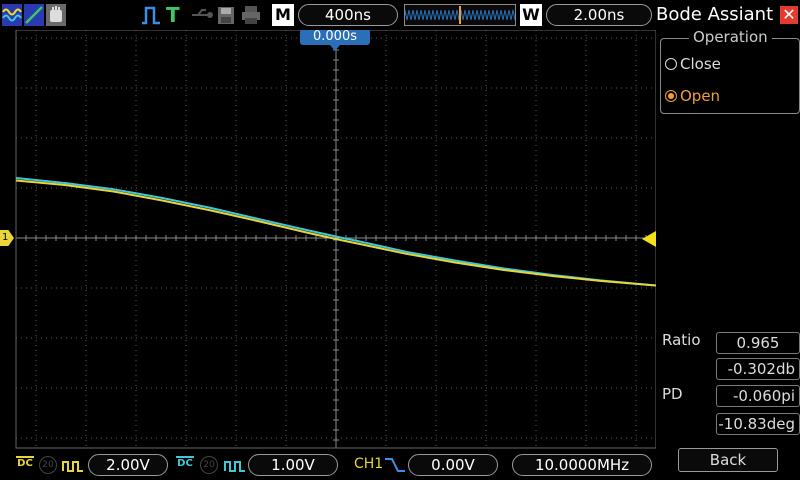  I want to click on radio-icon, so click(671, 64).